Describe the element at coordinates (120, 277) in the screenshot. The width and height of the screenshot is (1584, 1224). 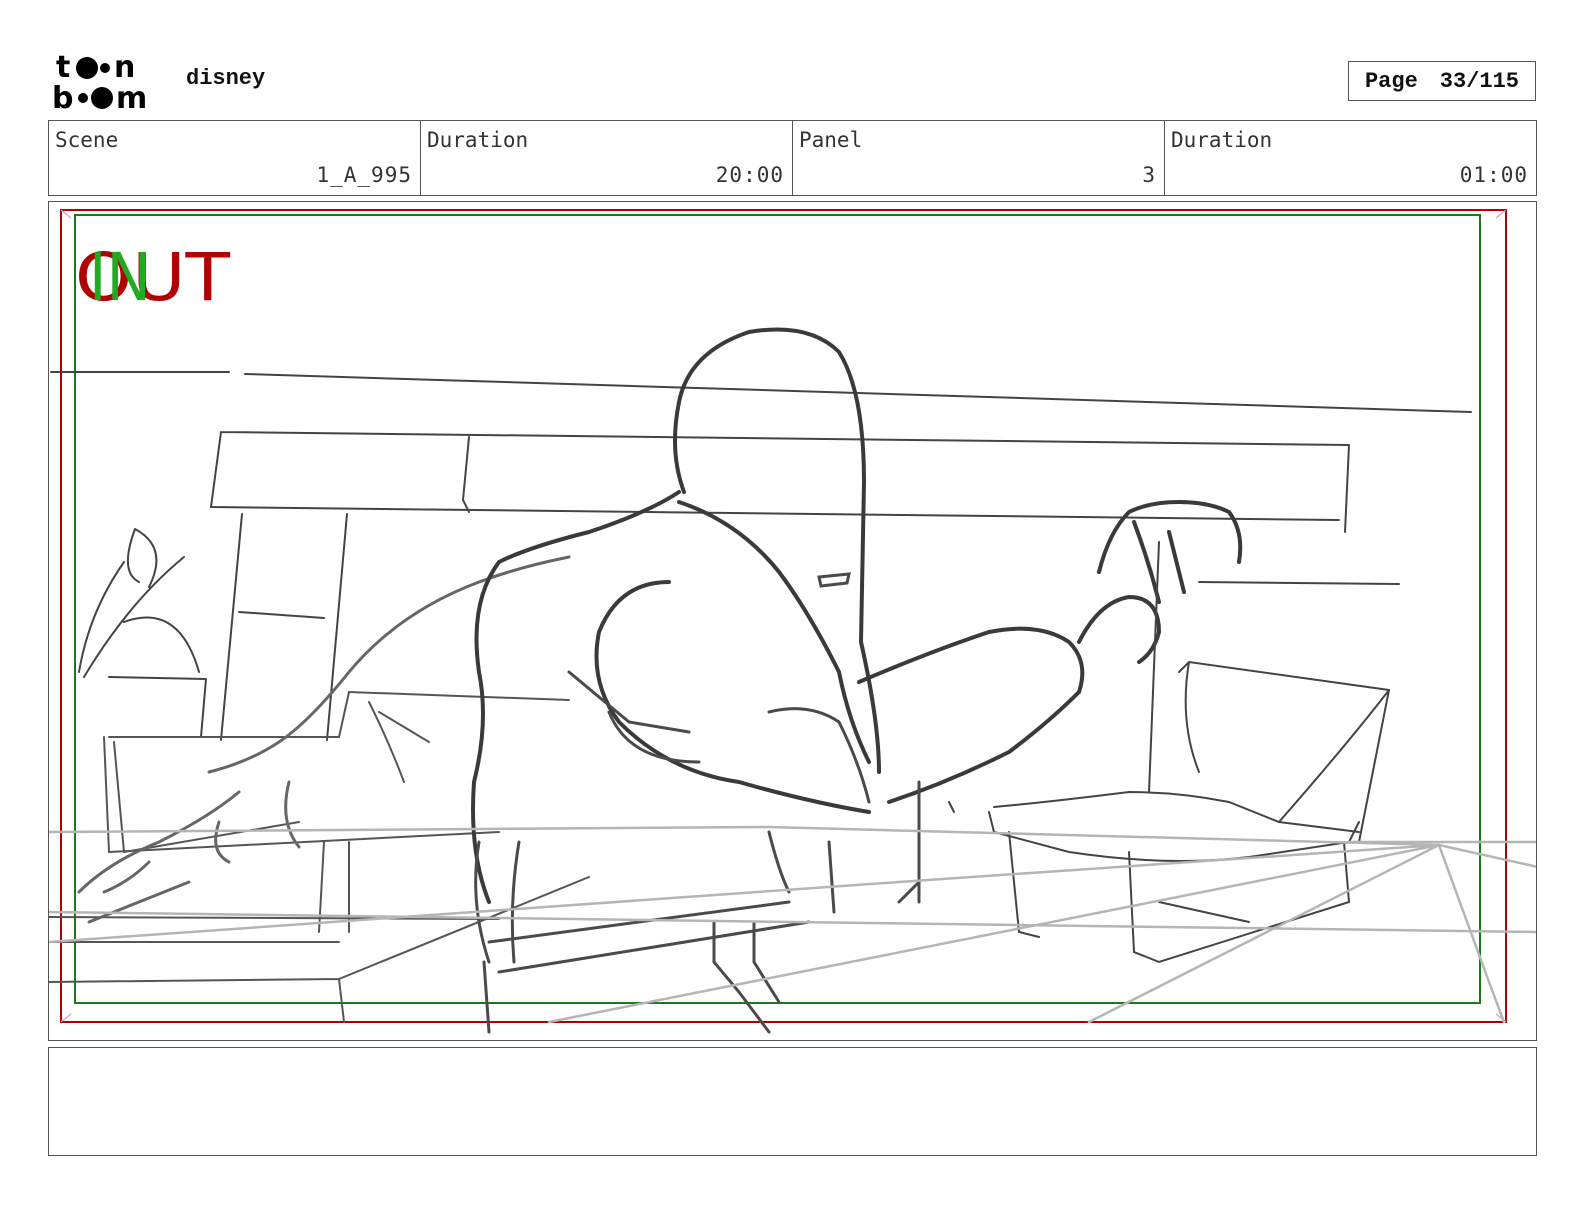
I see `in-mark: IN` at that location.